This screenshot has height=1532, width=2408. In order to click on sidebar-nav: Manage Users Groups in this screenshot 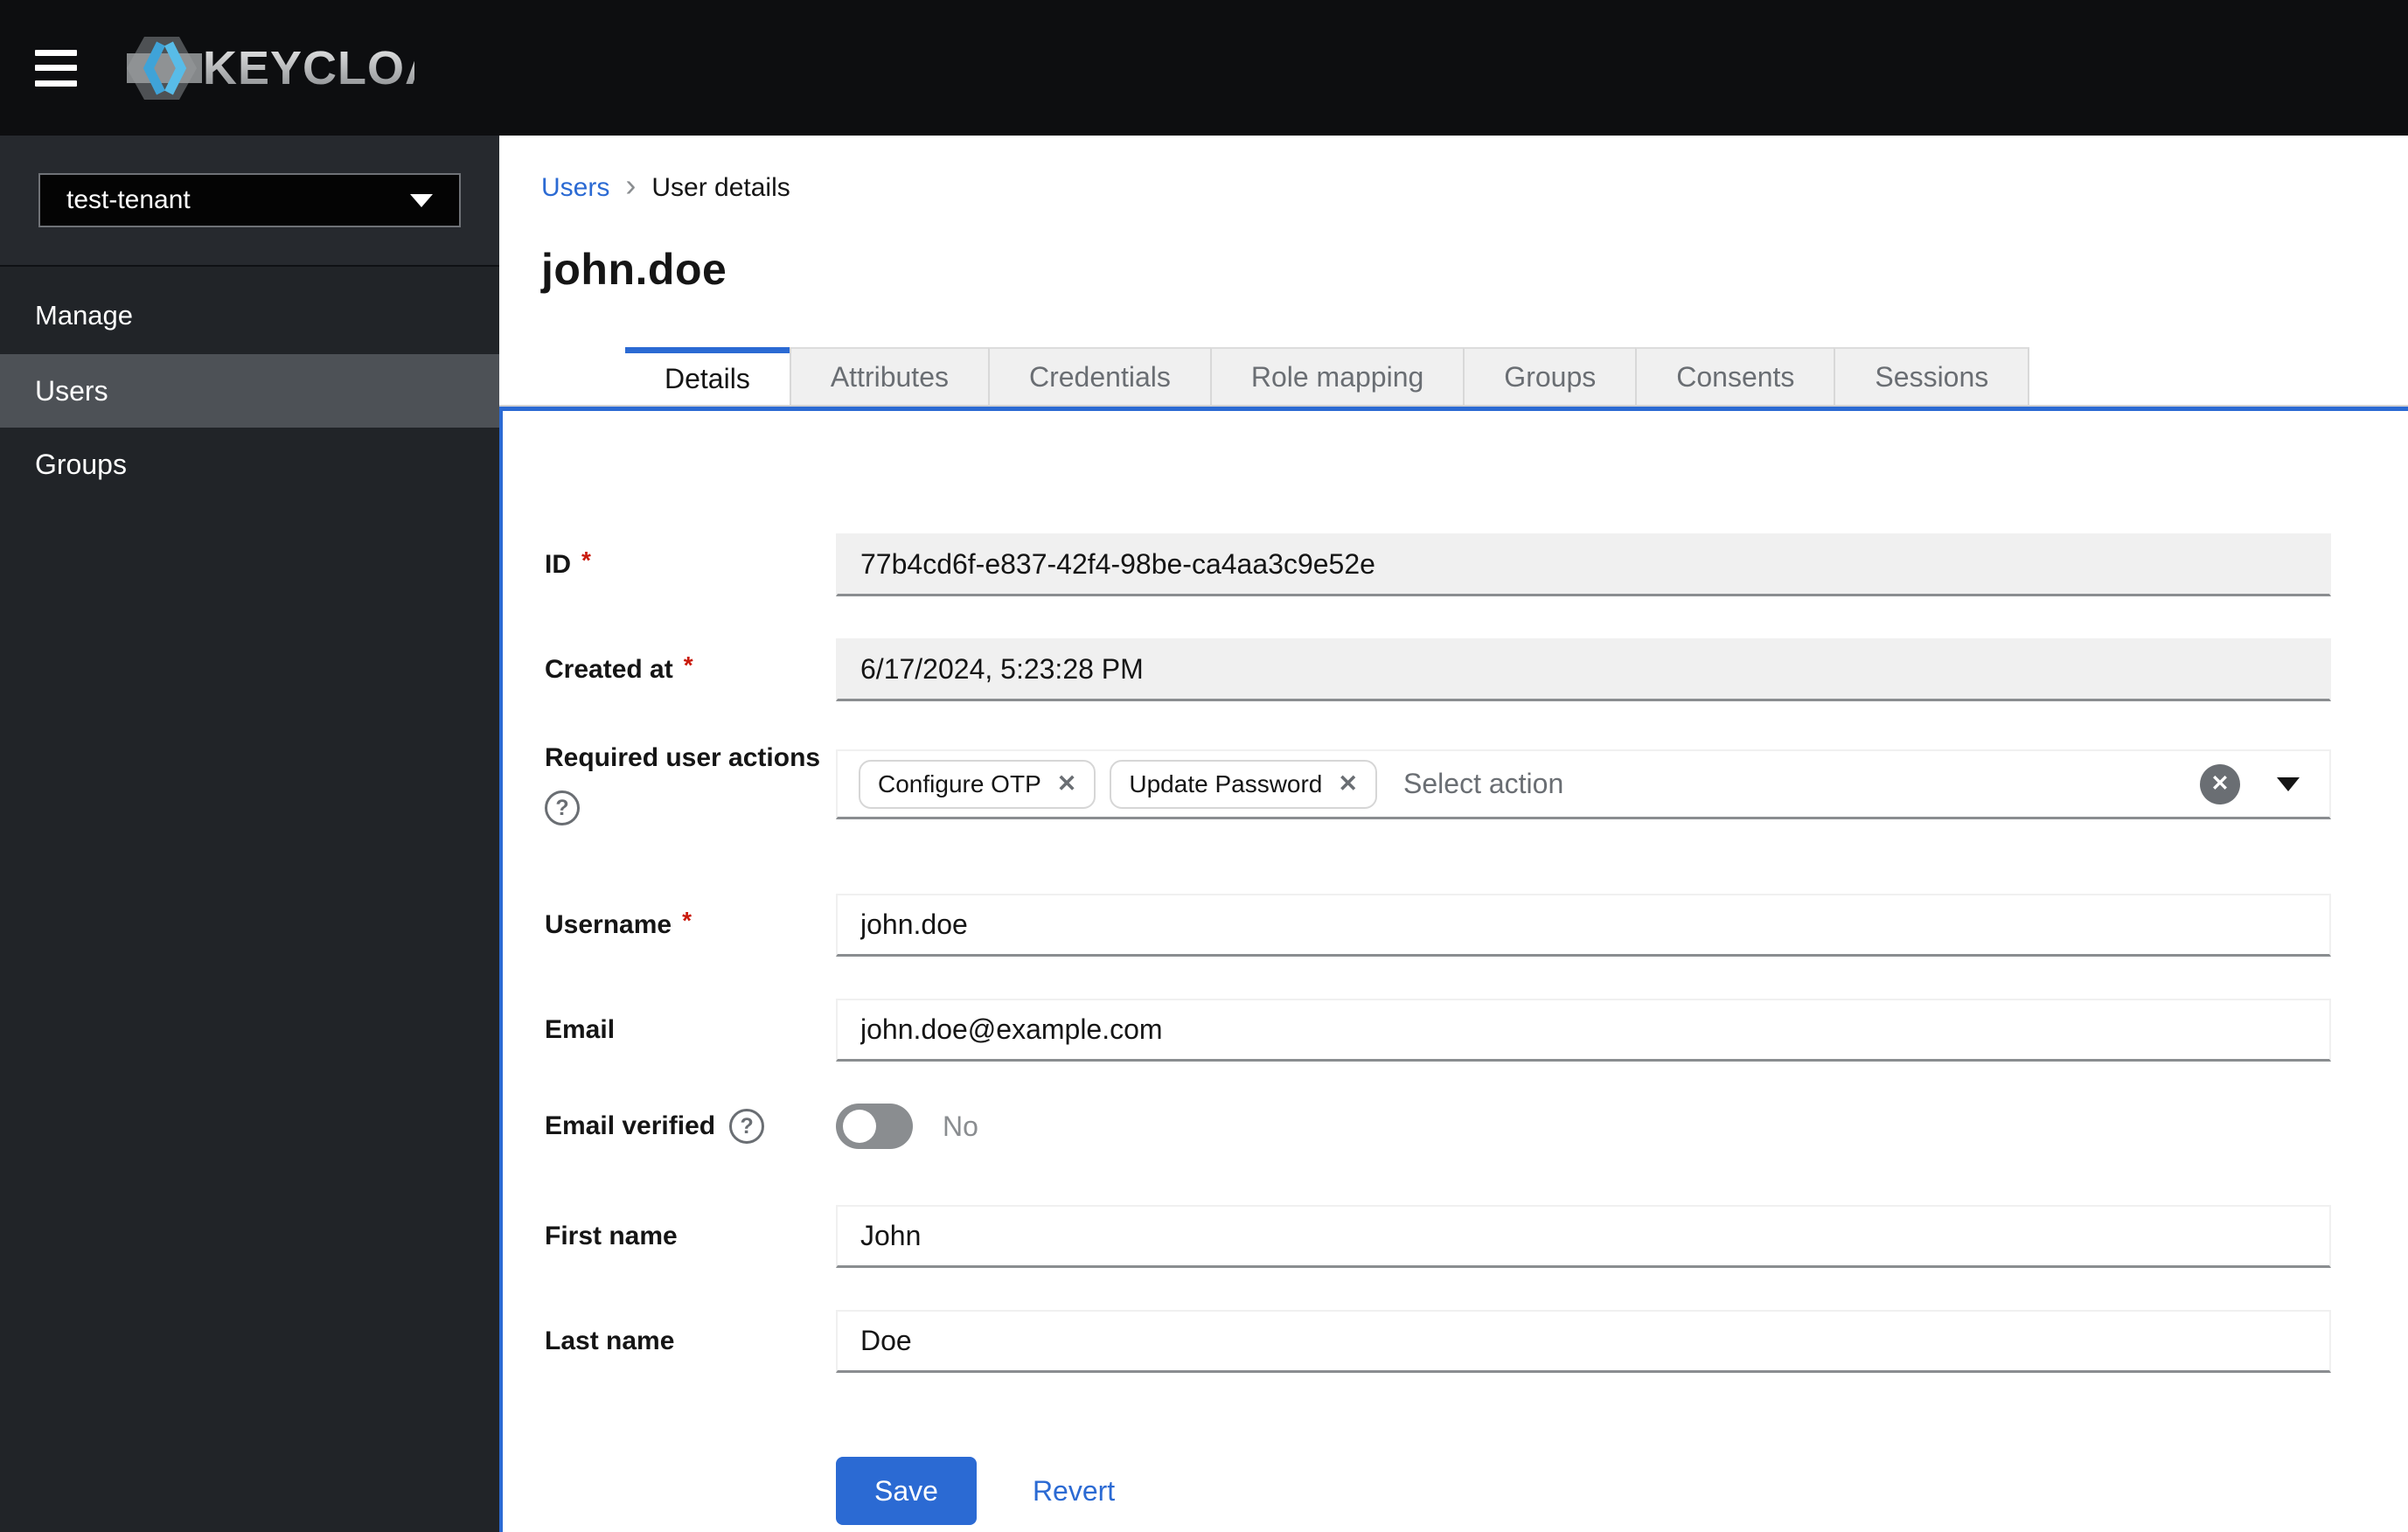, I will do `click(249, 384)`.